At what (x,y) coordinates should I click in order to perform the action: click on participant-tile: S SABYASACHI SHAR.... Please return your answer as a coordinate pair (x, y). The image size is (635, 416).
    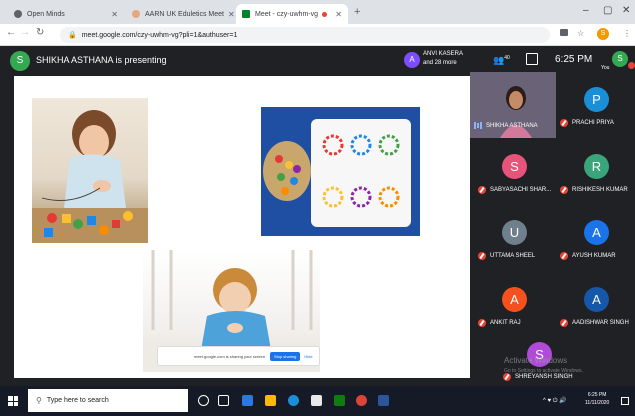
    Looking at the image, I should click on (514, 172).